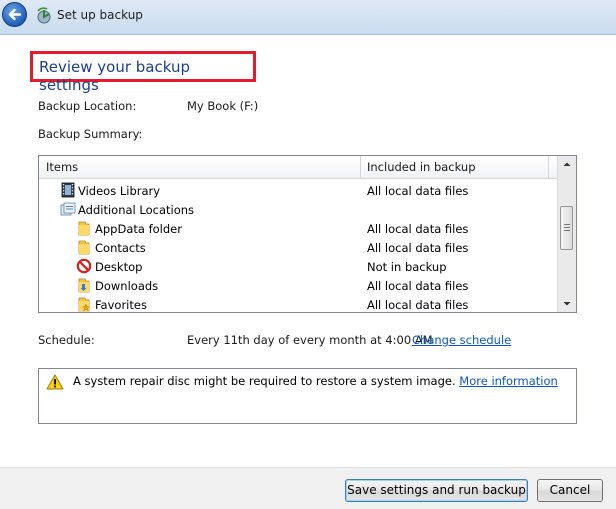  Describe the element at coordinates (120, 248) in the screenshot. I see `list-item-name: Contacts` at that location.